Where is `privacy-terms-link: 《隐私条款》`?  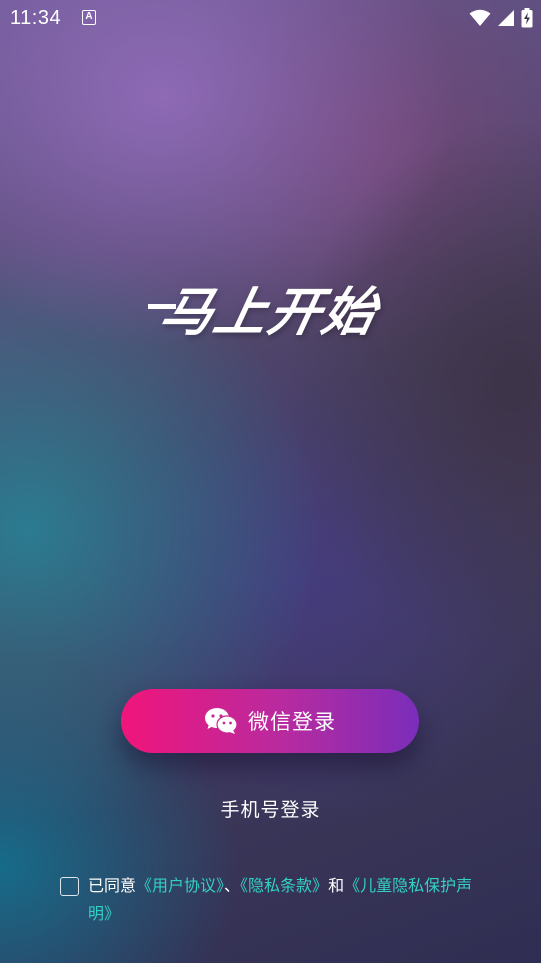 privacy-terms-link: 《隐私条款》 is located at coordinates (284, 885).